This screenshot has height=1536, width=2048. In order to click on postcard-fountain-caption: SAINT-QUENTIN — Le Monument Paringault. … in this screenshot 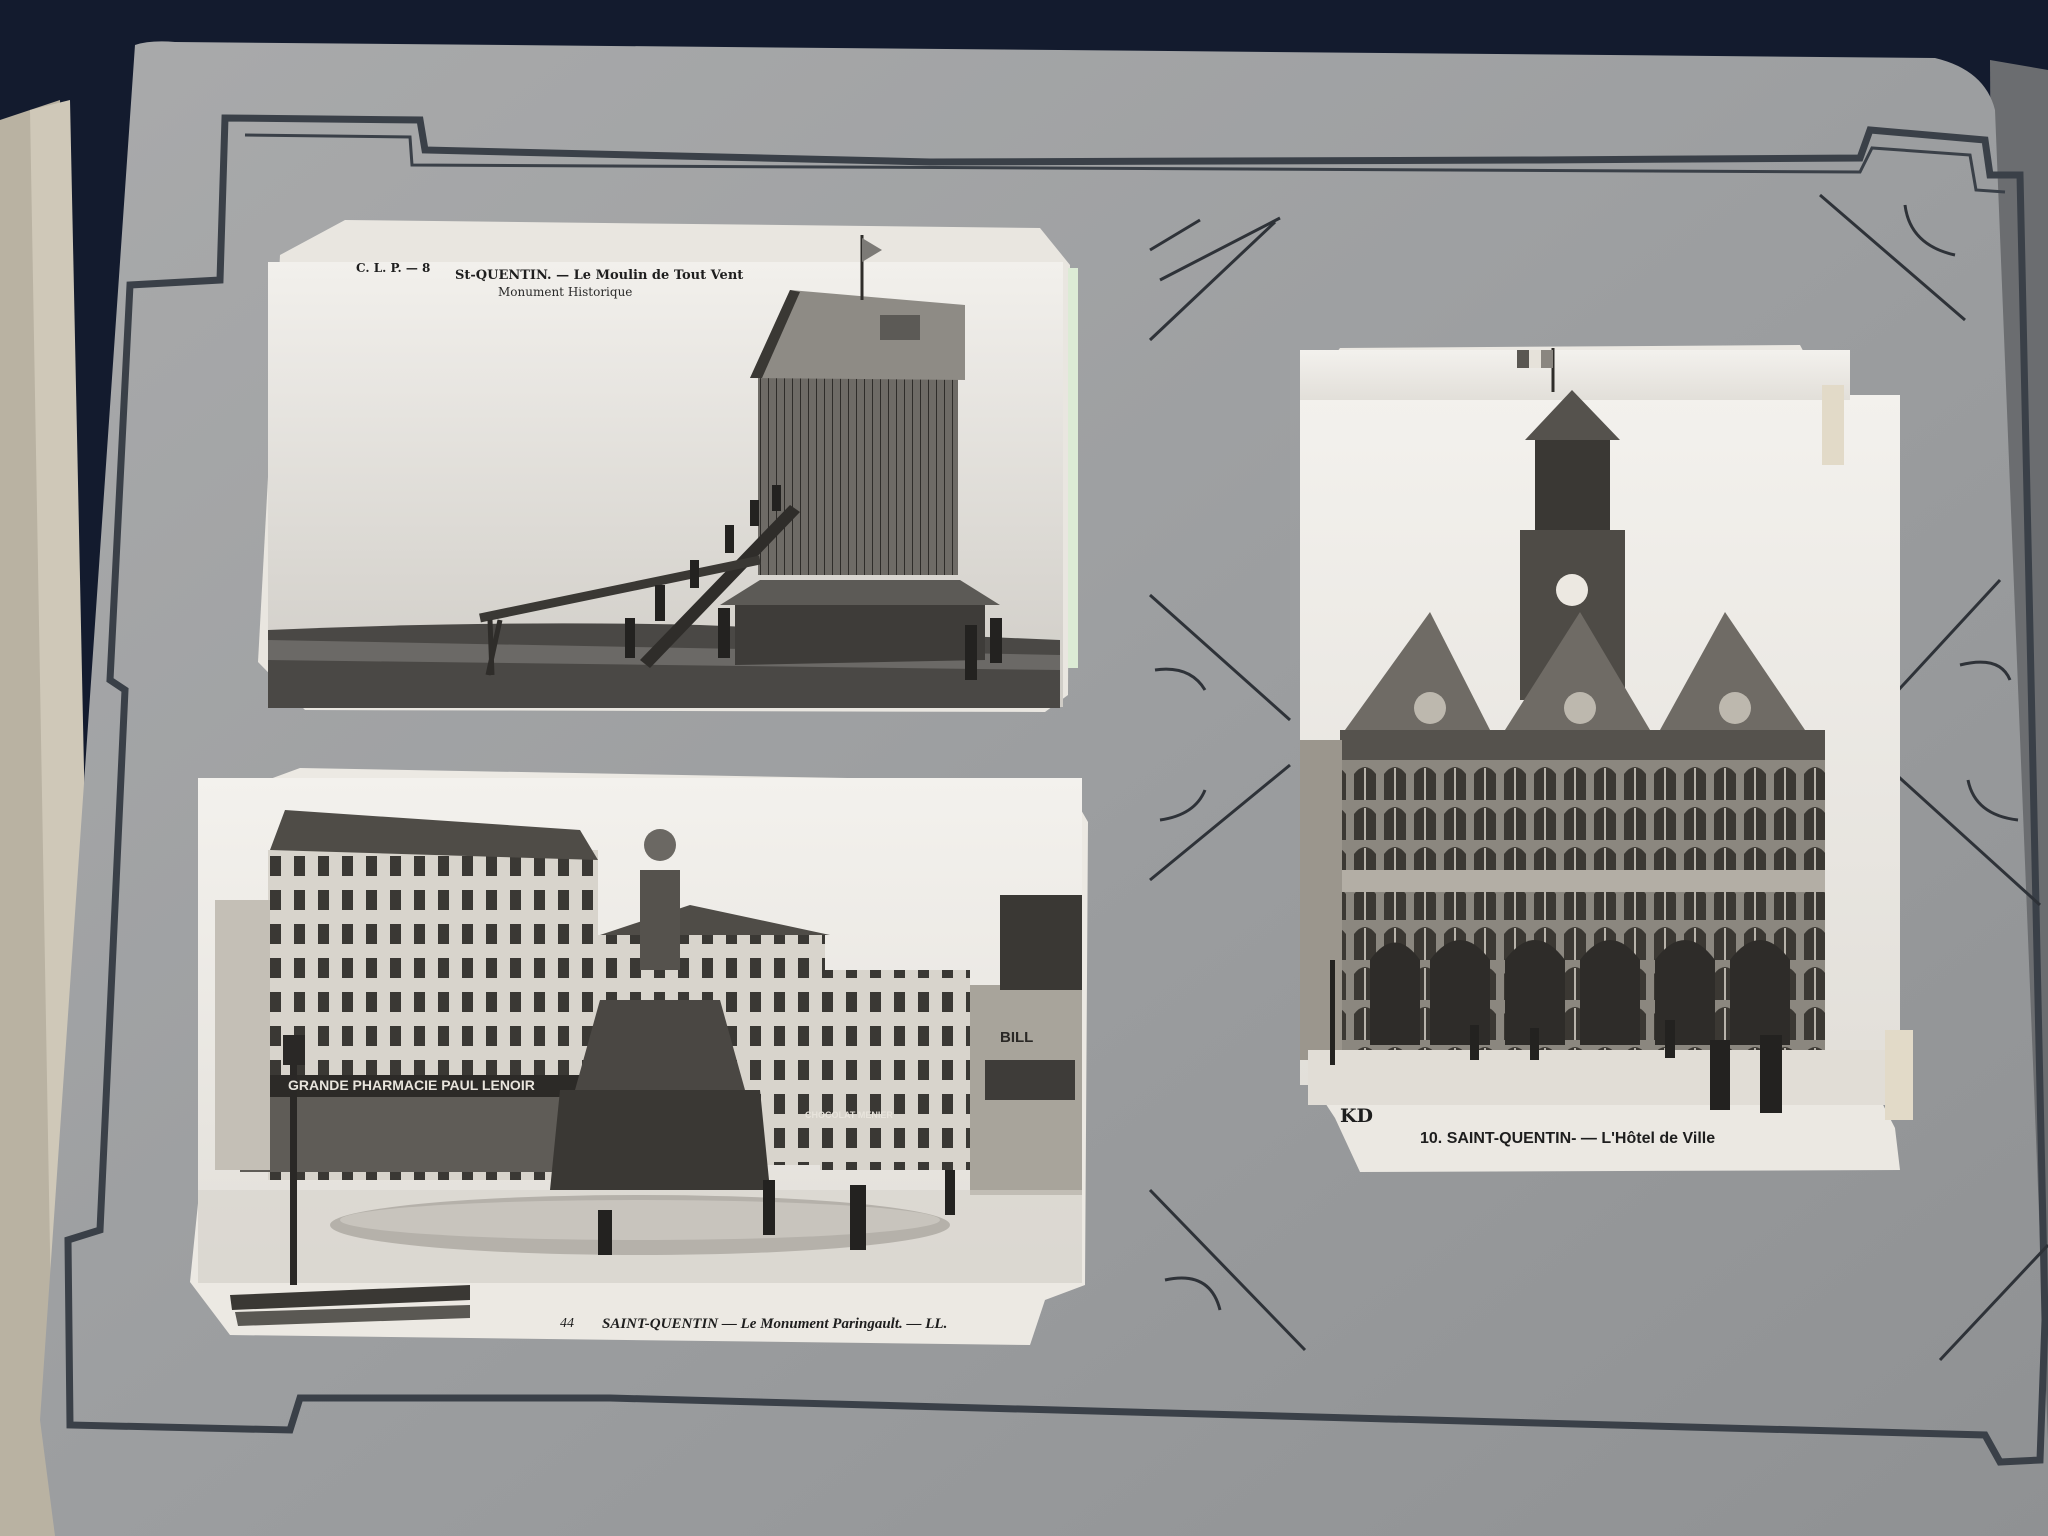, I will do `click(774, 1324)`.